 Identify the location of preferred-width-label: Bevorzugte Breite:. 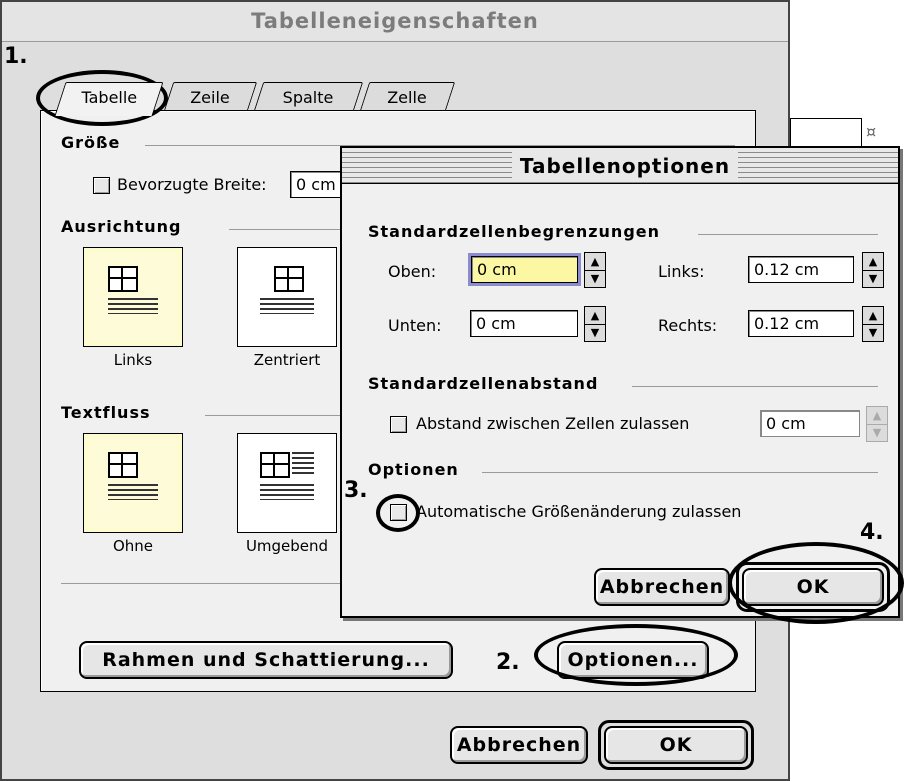
(192, 184).